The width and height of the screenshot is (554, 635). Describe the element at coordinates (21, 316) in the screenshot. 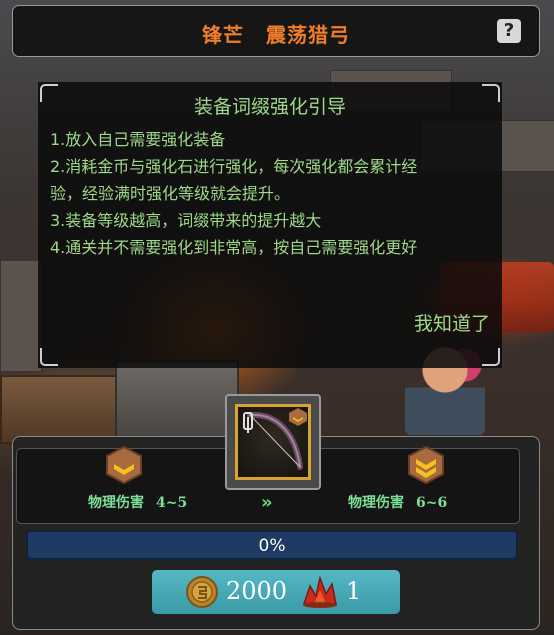

I see `scene-brick` at that location.